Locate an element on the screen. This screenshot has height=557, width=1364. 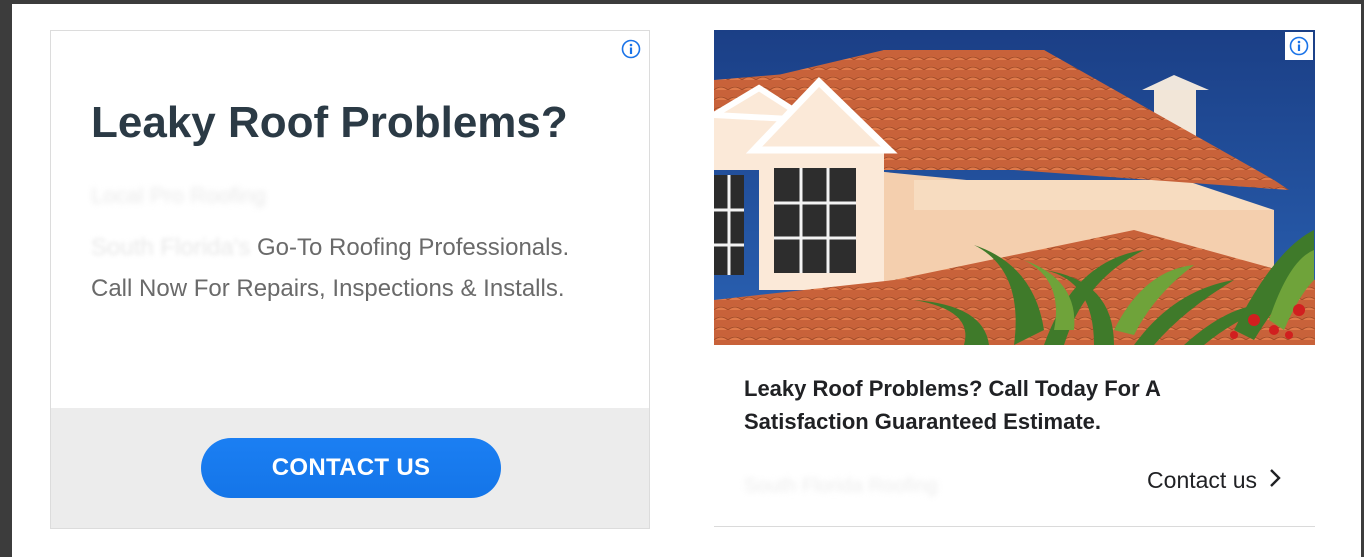
page-frame-top is located at coordinates (682, 2).